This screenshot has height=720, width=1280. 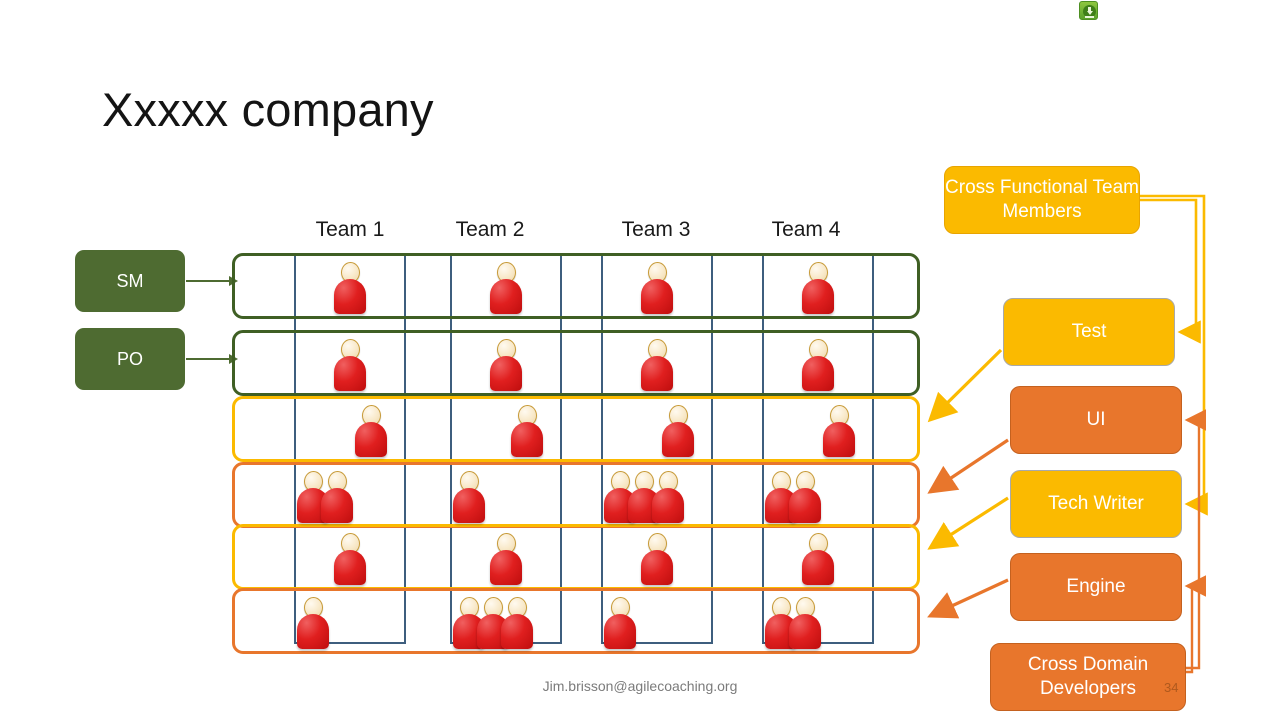 What do you see at coordinates (640, 686) in the screenshot?
I see `footer-contact: Jim.brisson@agilecoaching.org` at bounding box center [640, 686].